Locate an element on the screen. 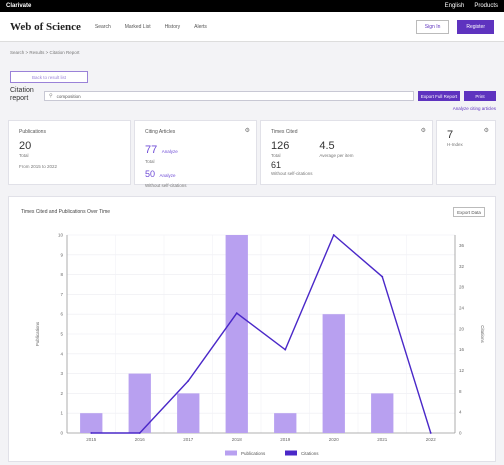 This screenshot has width=504, height=465. publications-range: From 2015 to 2022 is located at coordinates (38, 166).